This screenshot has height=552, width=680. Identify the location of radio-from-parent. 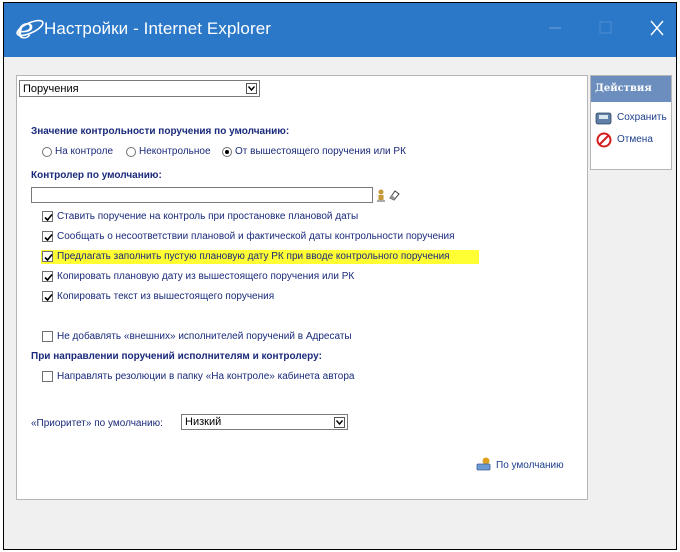
(227, 152).